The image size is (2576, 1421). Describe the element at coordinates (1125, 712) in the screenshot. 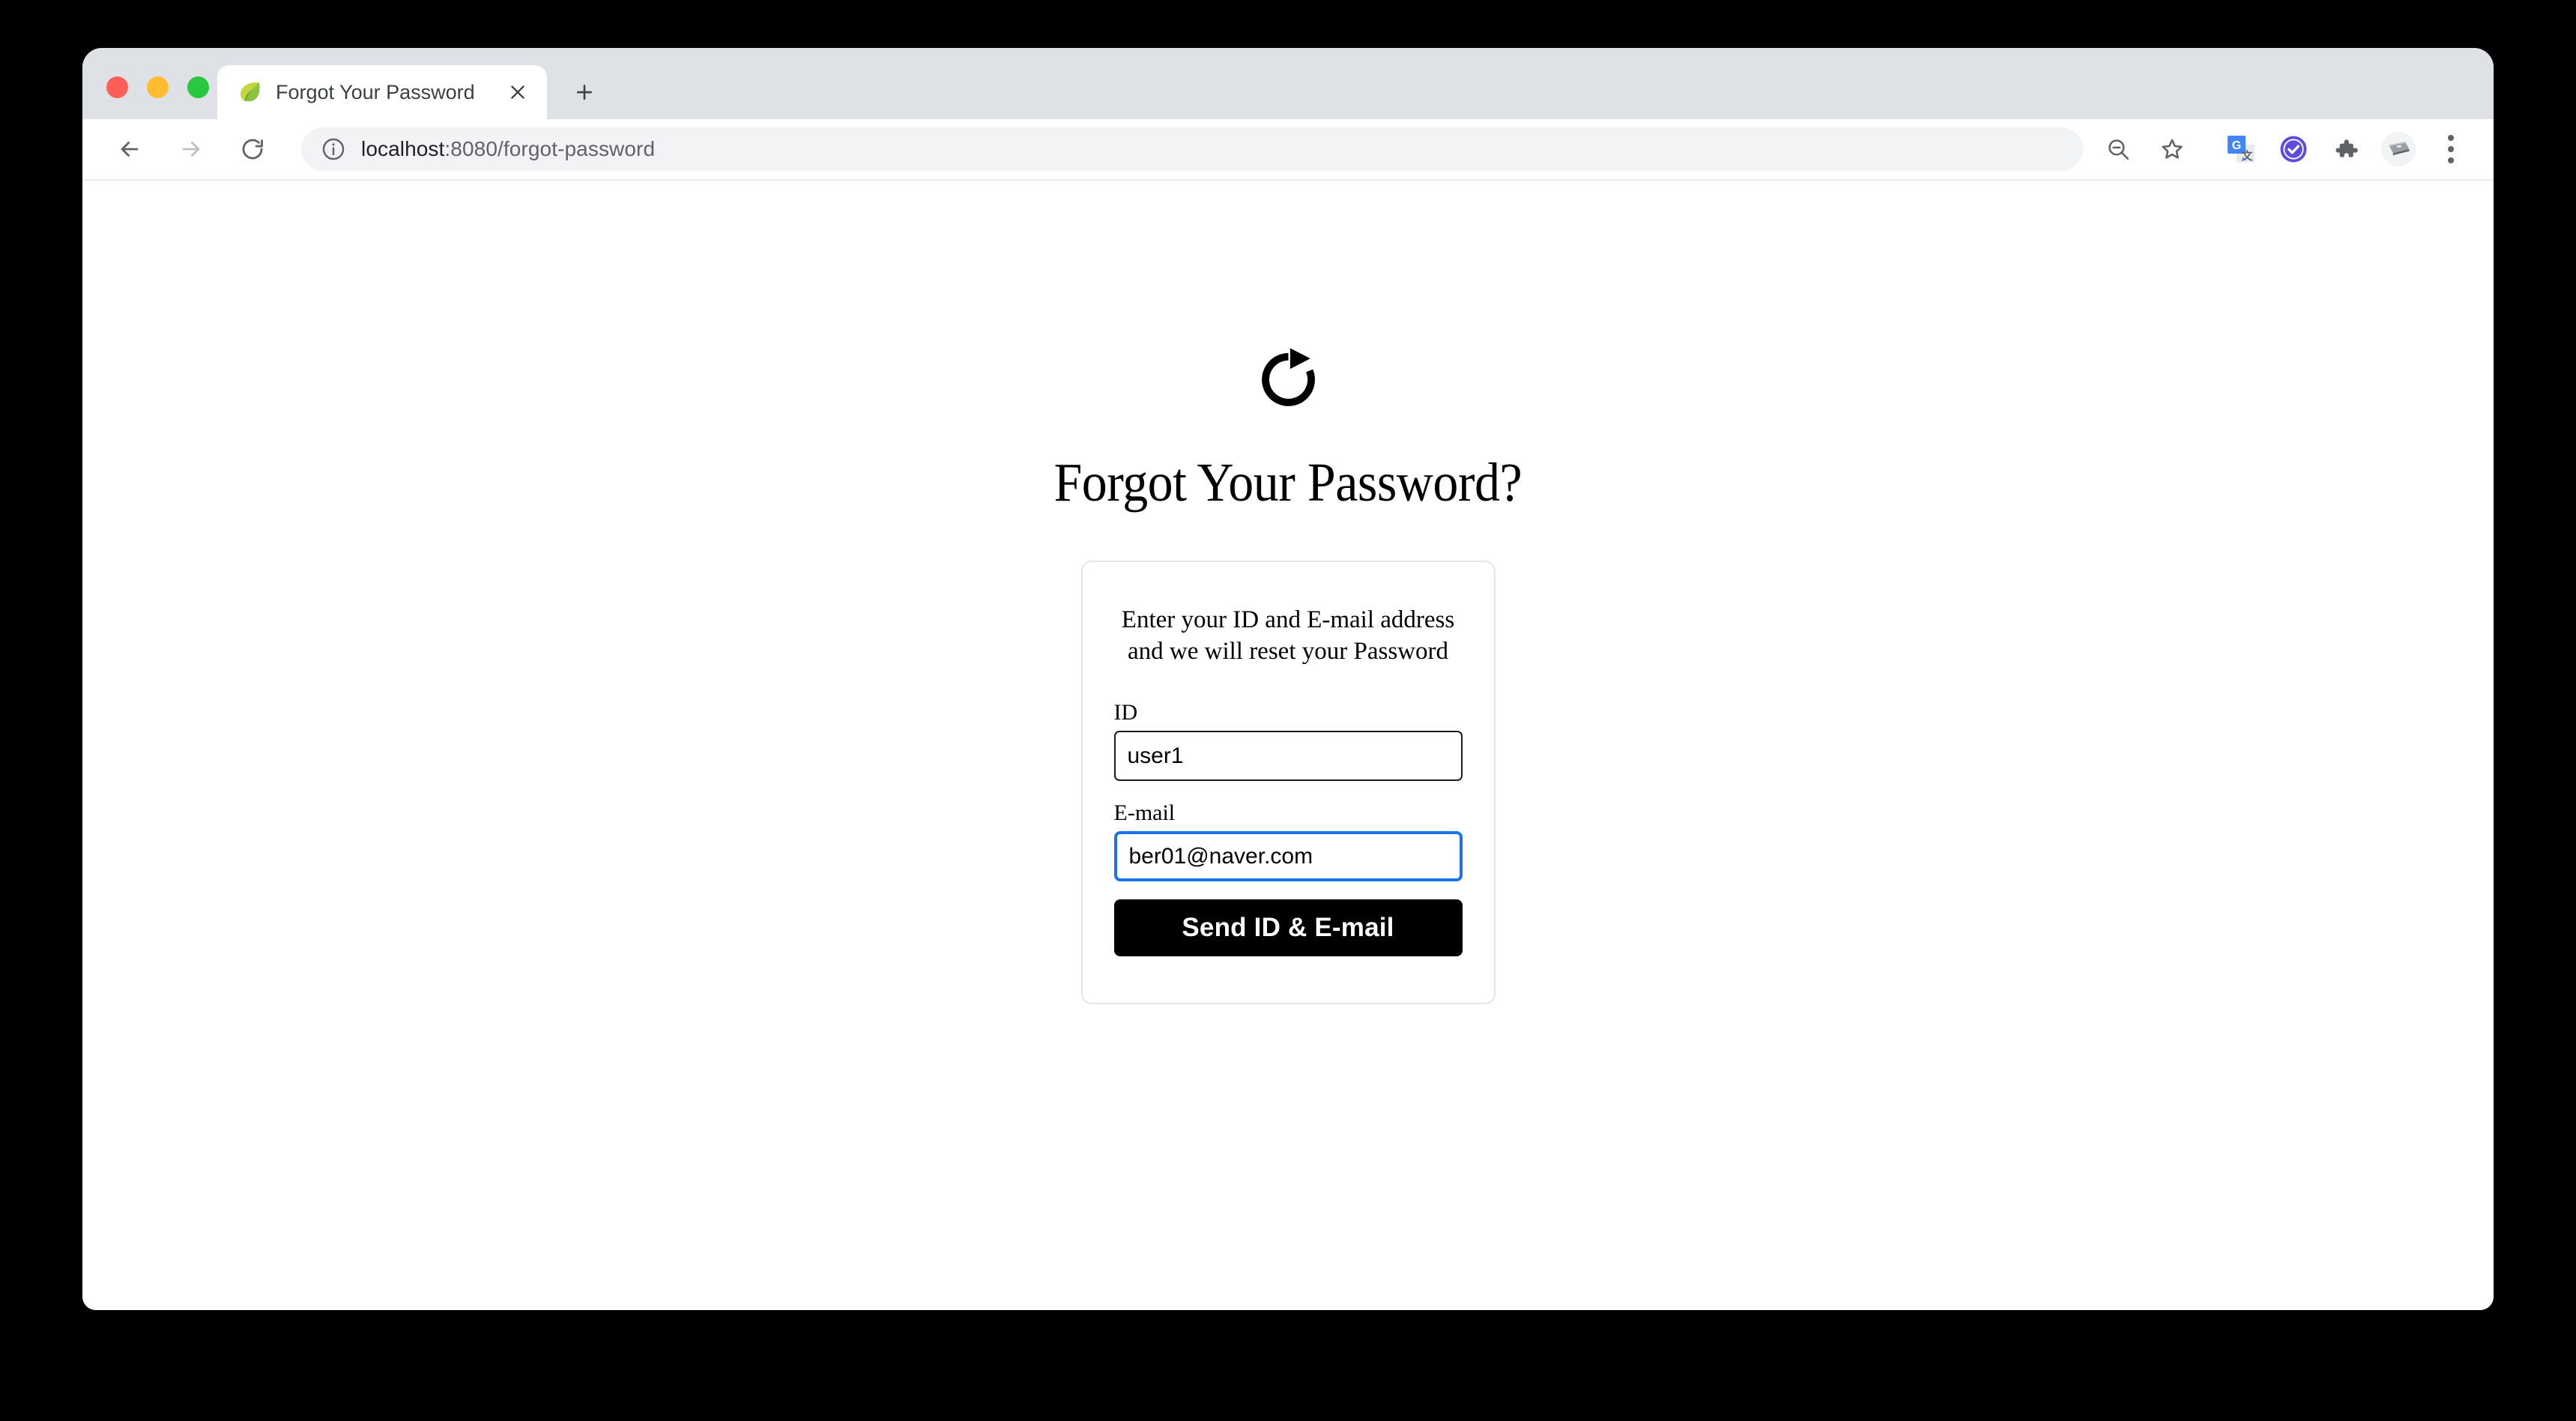

I see `id-field-label: ID` at that location.